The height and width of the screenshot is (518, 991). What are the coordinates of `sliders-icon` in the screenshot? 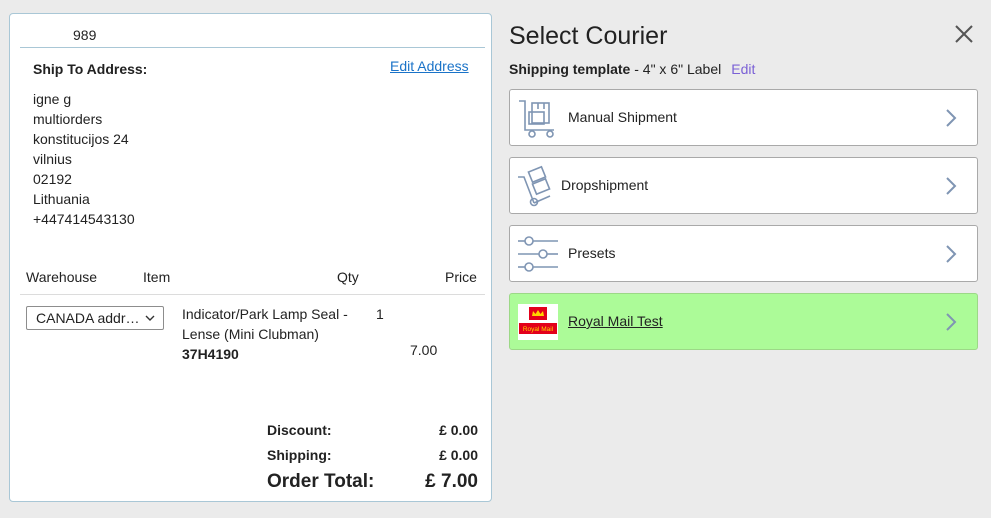 It's located at (538, 254).